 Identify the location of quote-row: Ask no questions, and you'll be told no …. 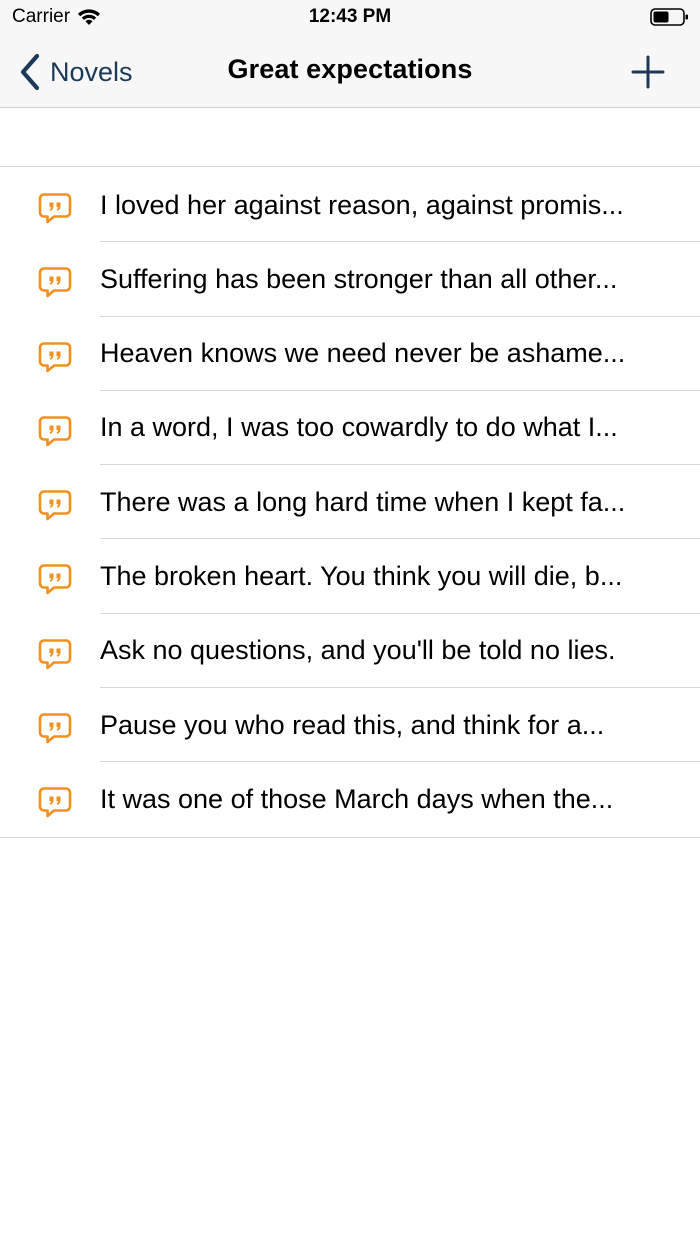
(350, 651).